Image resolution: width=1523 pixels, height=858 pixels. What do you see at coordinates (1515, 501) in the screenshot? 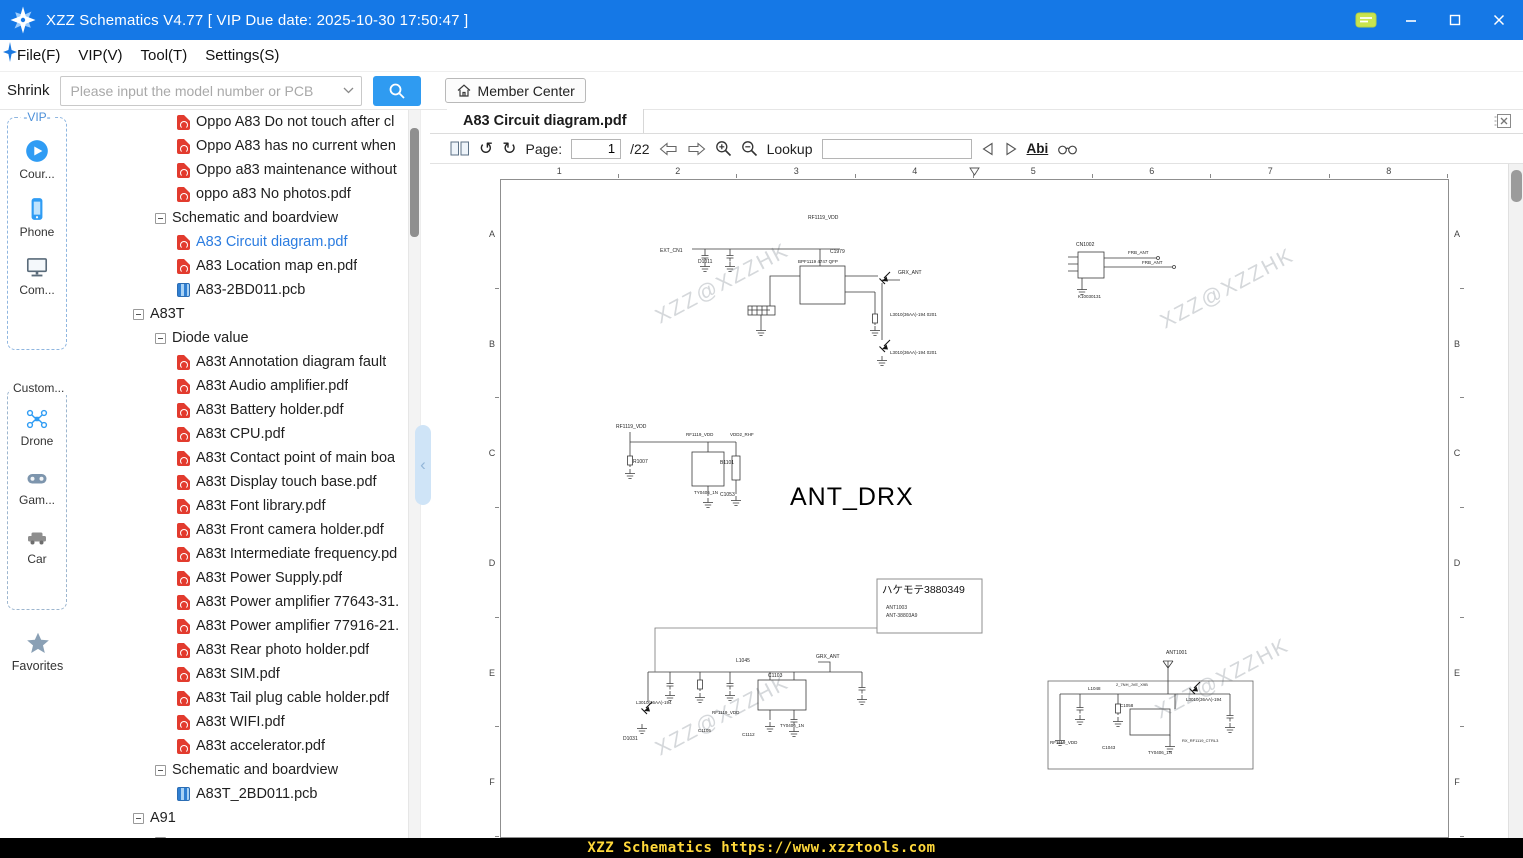
I see `pdf-scrollbar` at bounding box center [1515, 501].